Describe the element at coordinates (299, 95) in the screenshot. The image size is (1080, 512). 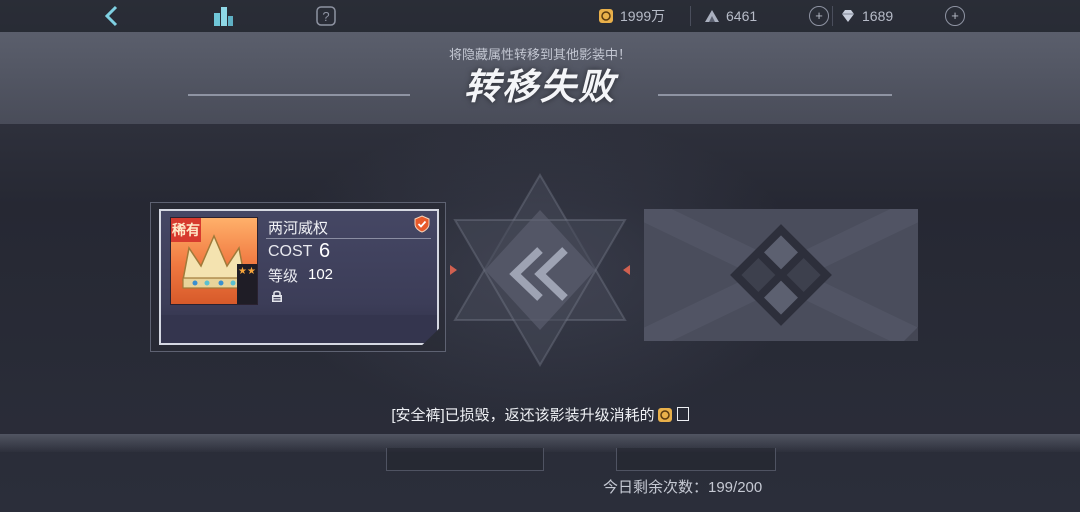
I see `title-divider-left` at that location.